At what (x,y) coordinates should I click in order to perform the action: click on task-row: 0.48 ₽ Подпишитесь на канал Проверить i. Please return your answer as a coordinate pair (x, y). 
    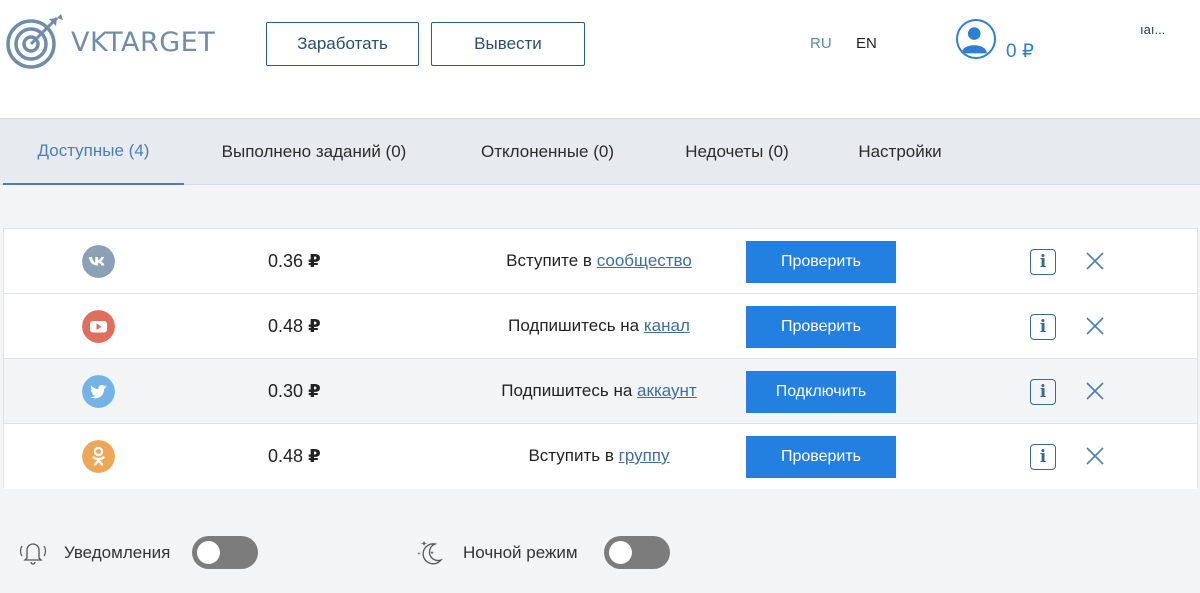
    Looking at the image, I should click on (600, 326).